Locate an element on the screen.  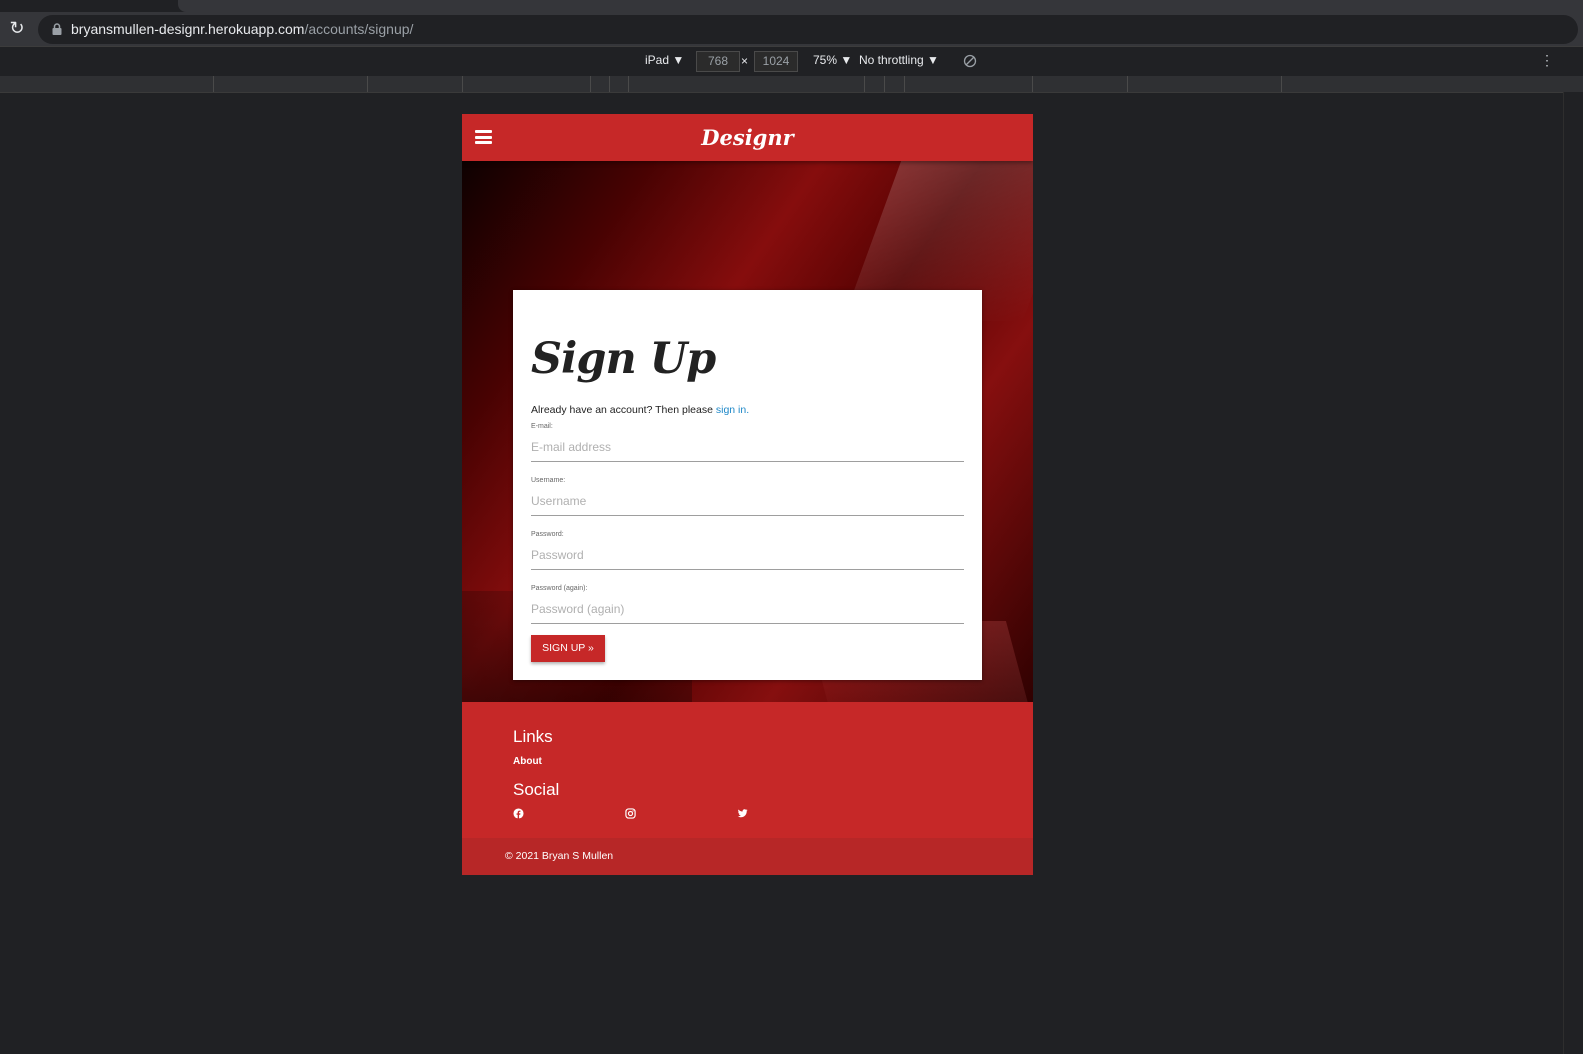
email-field-group: E-mail: is located at coordinates (747, 442).